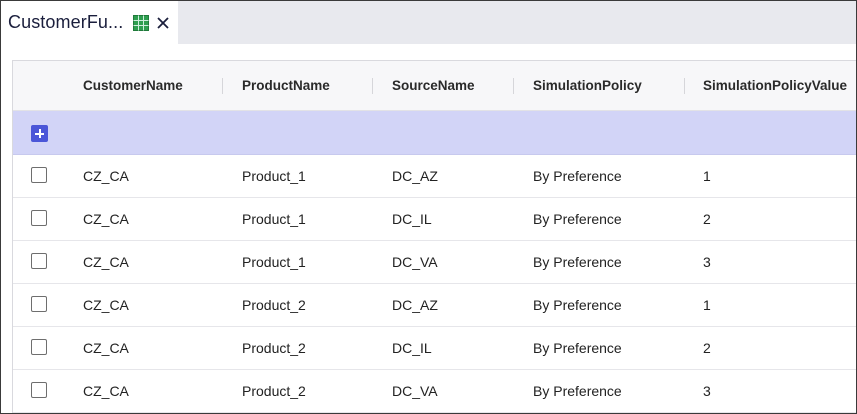 The image size is (857, 414). I want to click on table-row: CZ_CA Product_1 DC_AZ By Preference 1, so click(434, 176).